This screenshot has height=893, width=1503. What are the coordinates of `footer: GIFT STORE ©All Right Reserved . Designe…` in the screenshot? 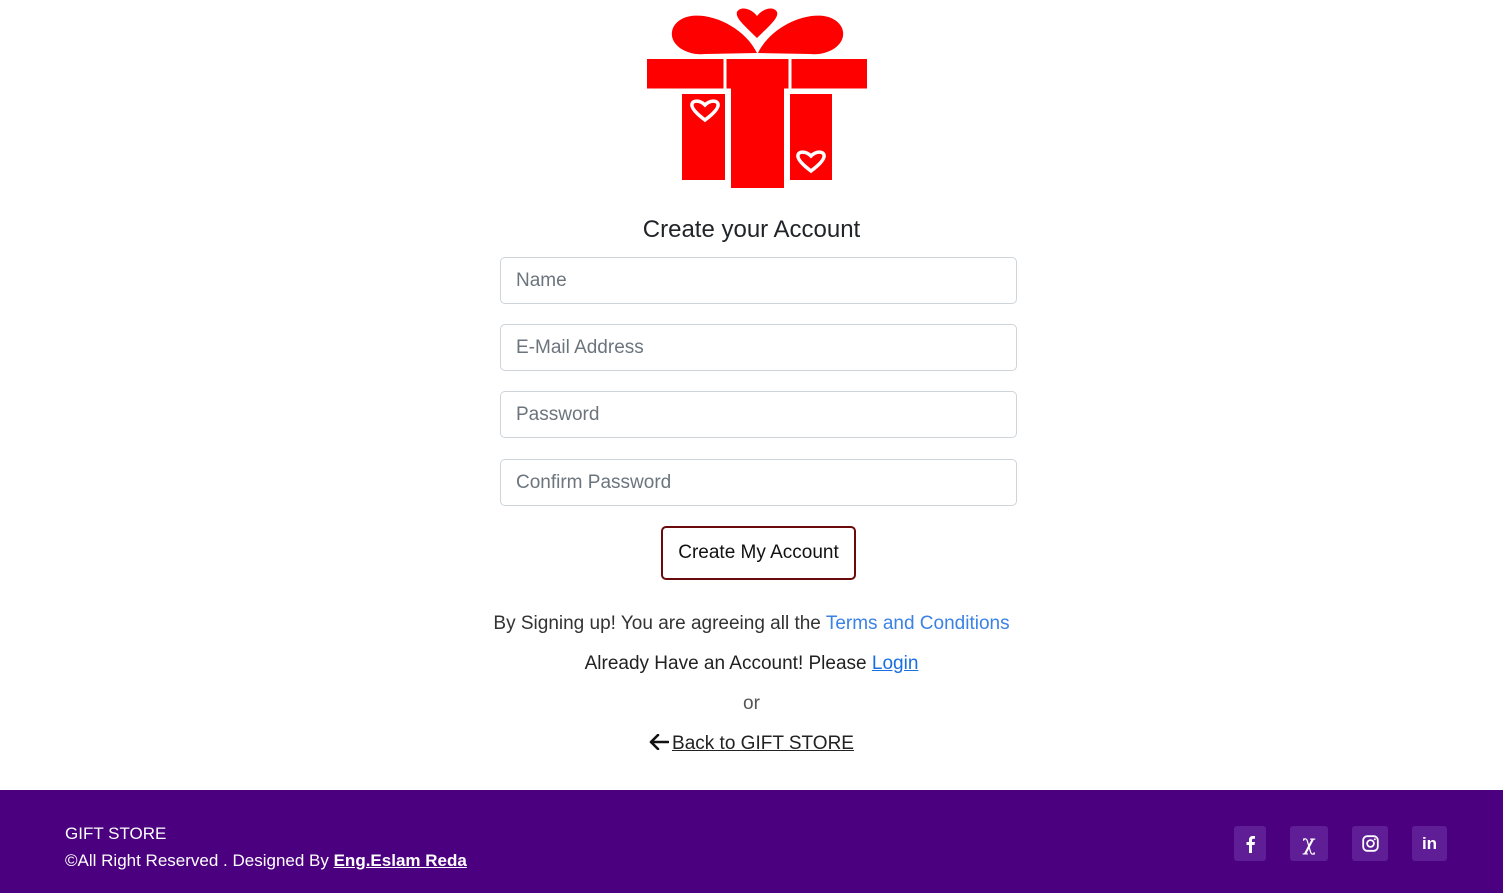 It's located at (751, 841).